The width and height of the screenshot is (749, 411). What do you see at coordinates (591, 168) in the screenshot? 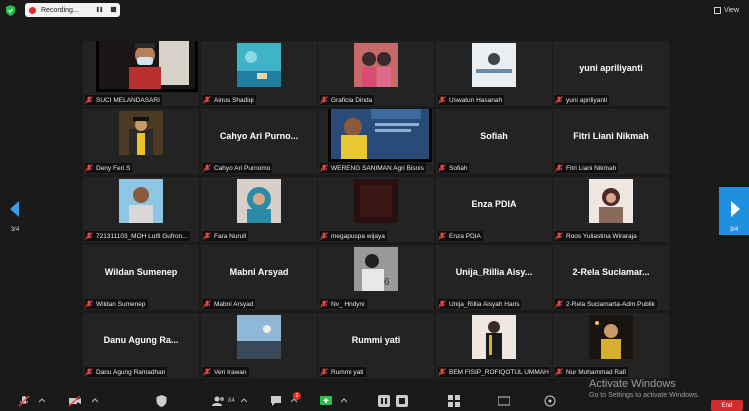
I see `participant-name: Fitri Liani Nikmah` at bounding box center [591, 168].